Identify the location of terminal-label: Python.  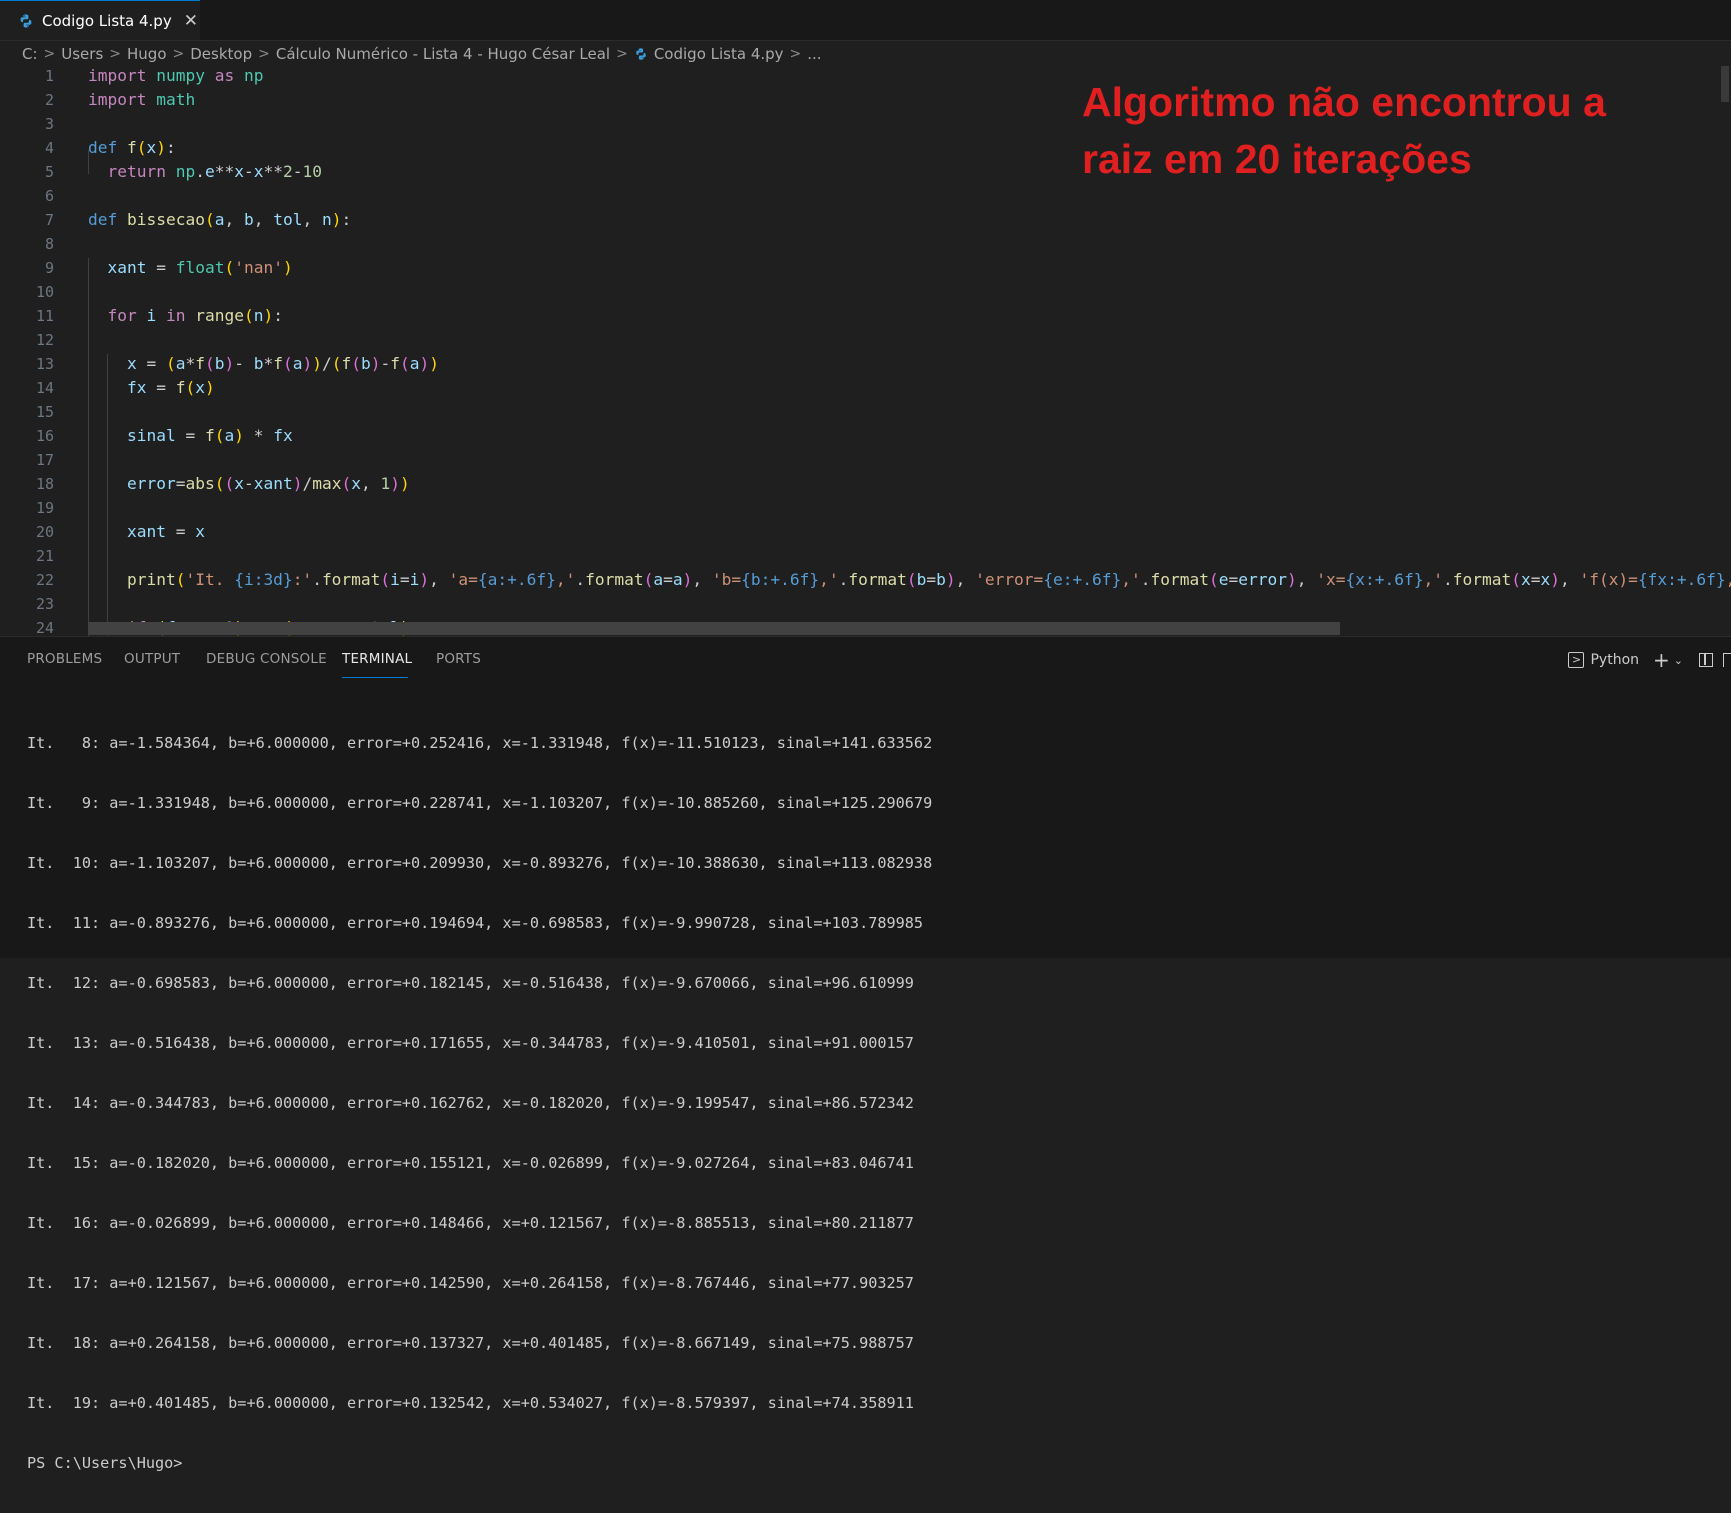
(1614, 660).